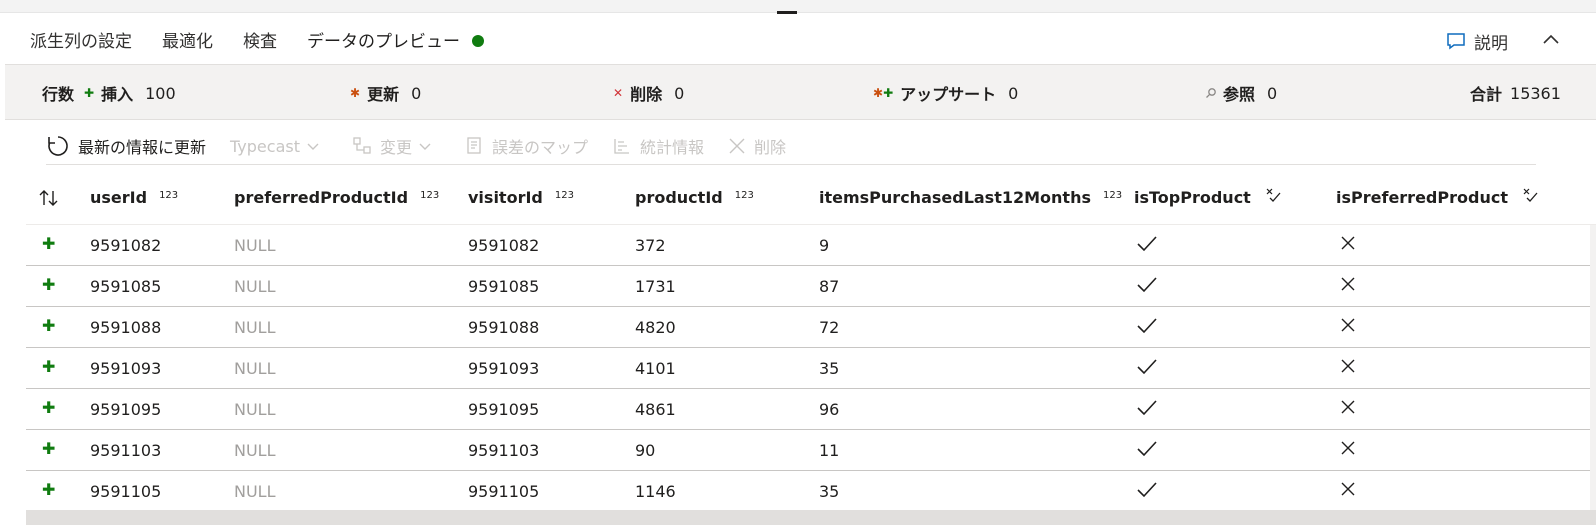  What do you see at coordinates (787, 12) in the screenshot?
I see `resize-handle` at bounding box center [787, 12].